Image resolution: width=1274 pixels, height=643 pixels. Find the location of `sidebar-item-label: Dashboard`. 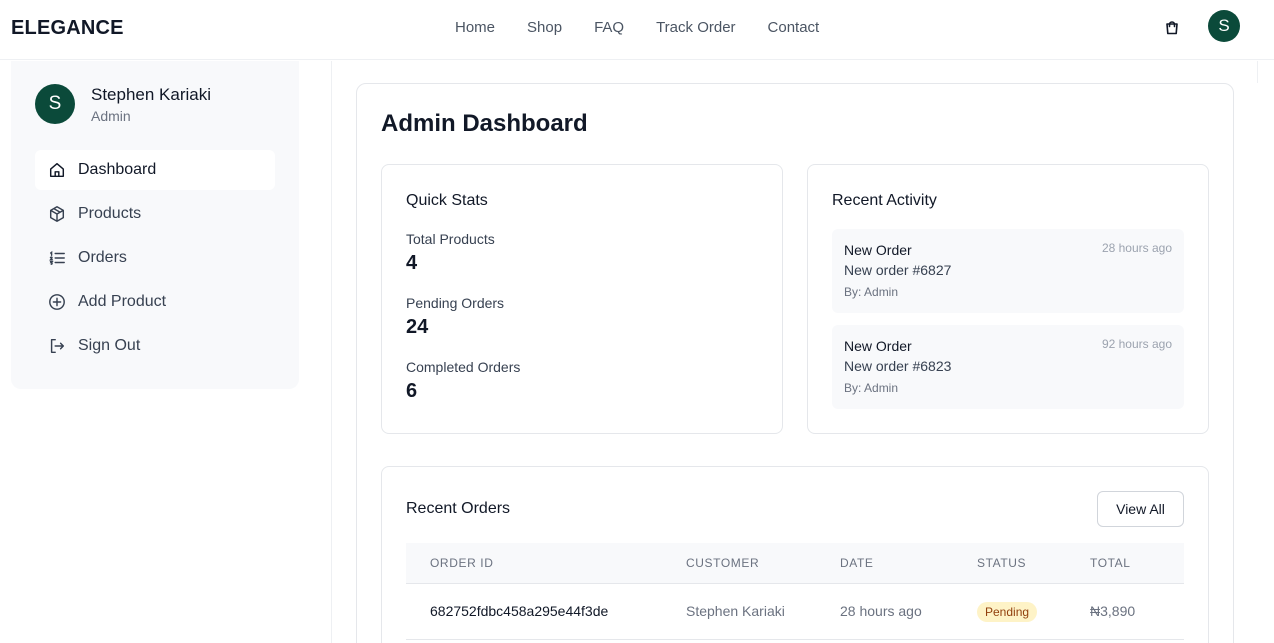

sidebar-item-label: Dashboard is located at coordinates (117, 169).